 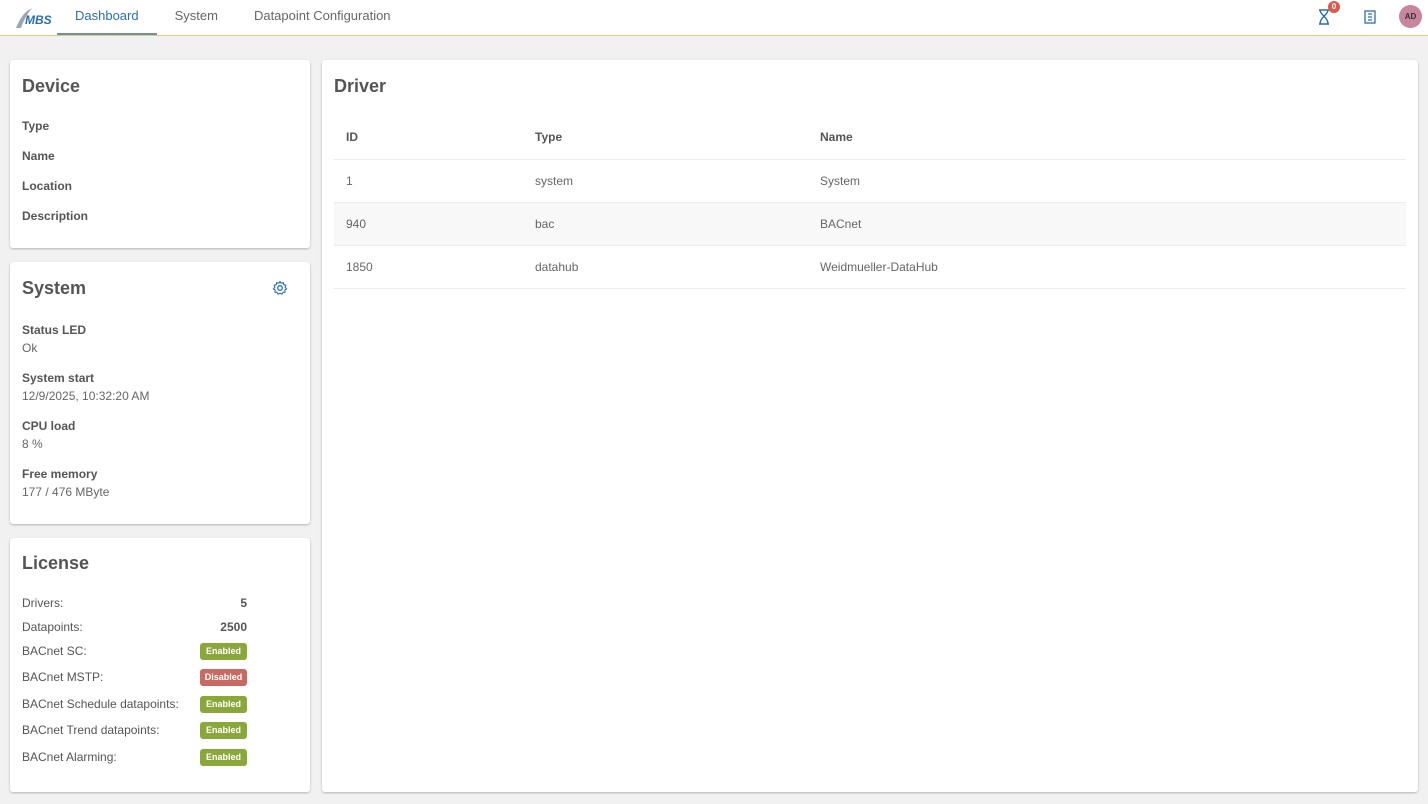 What do you see at coordinates (56, 563) in the screenshot?
I see `license-title: License` at bounding box center [56, 563].